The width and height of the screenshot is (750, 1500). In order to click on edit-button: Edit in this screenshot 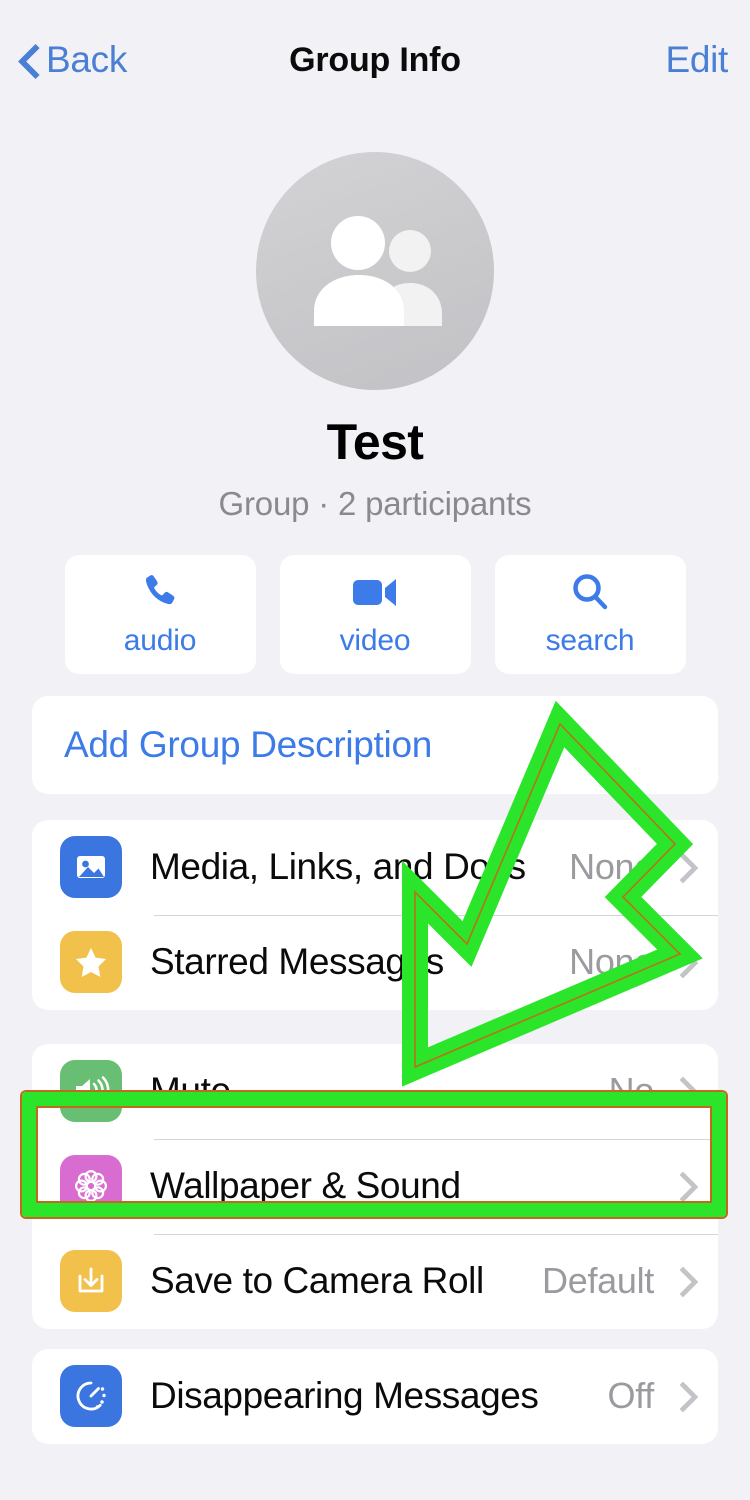, I will do `click(696, 60)`.